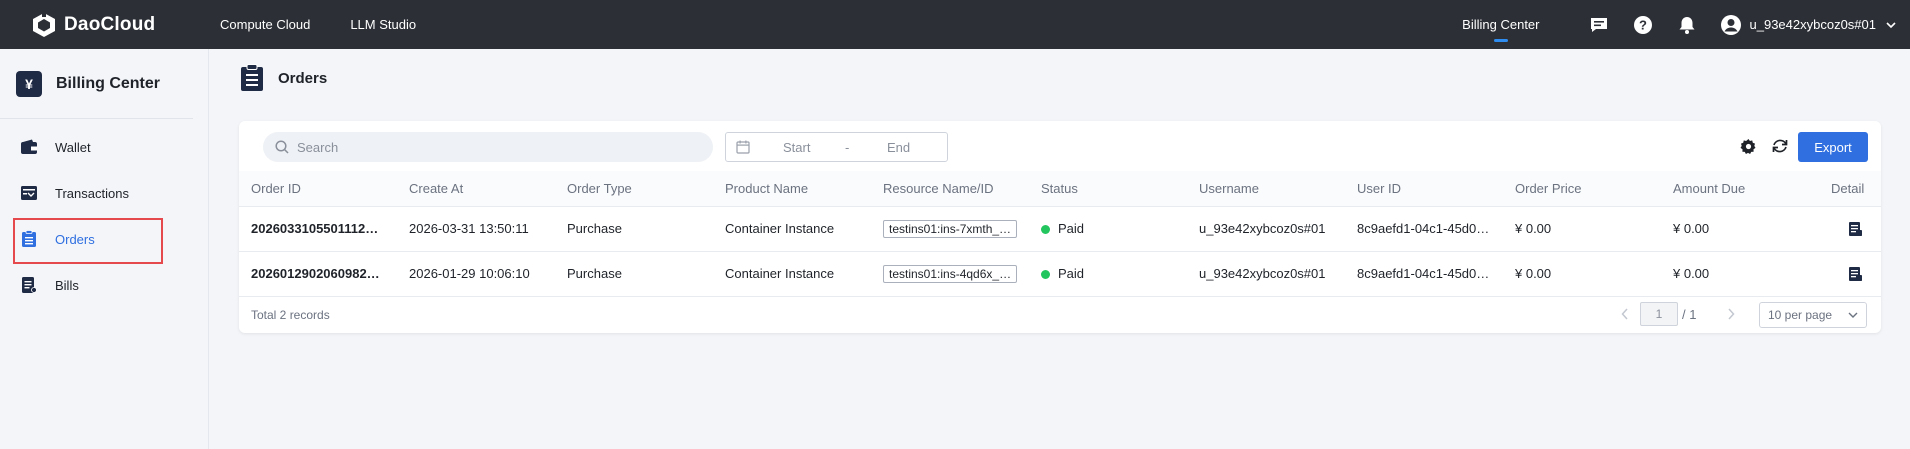  Describe the element at coordinates (104, 147) in the screenshot. I see `sidebar-item-wallet: Wallet` at that location.